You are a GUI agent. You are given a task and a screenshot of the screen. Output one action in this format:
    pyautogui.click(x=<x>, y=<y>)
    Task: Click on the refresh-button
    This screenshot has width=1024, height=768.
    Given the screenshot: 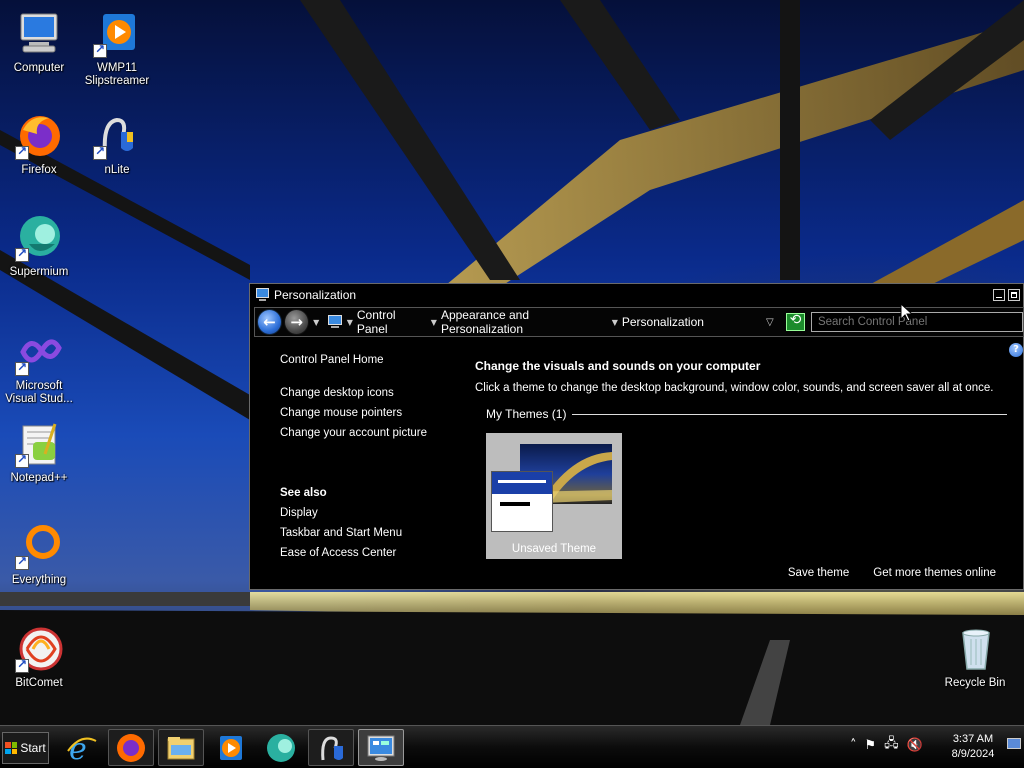 What is the action you would take?
    pyautogui.click(x=795, y=321)
    